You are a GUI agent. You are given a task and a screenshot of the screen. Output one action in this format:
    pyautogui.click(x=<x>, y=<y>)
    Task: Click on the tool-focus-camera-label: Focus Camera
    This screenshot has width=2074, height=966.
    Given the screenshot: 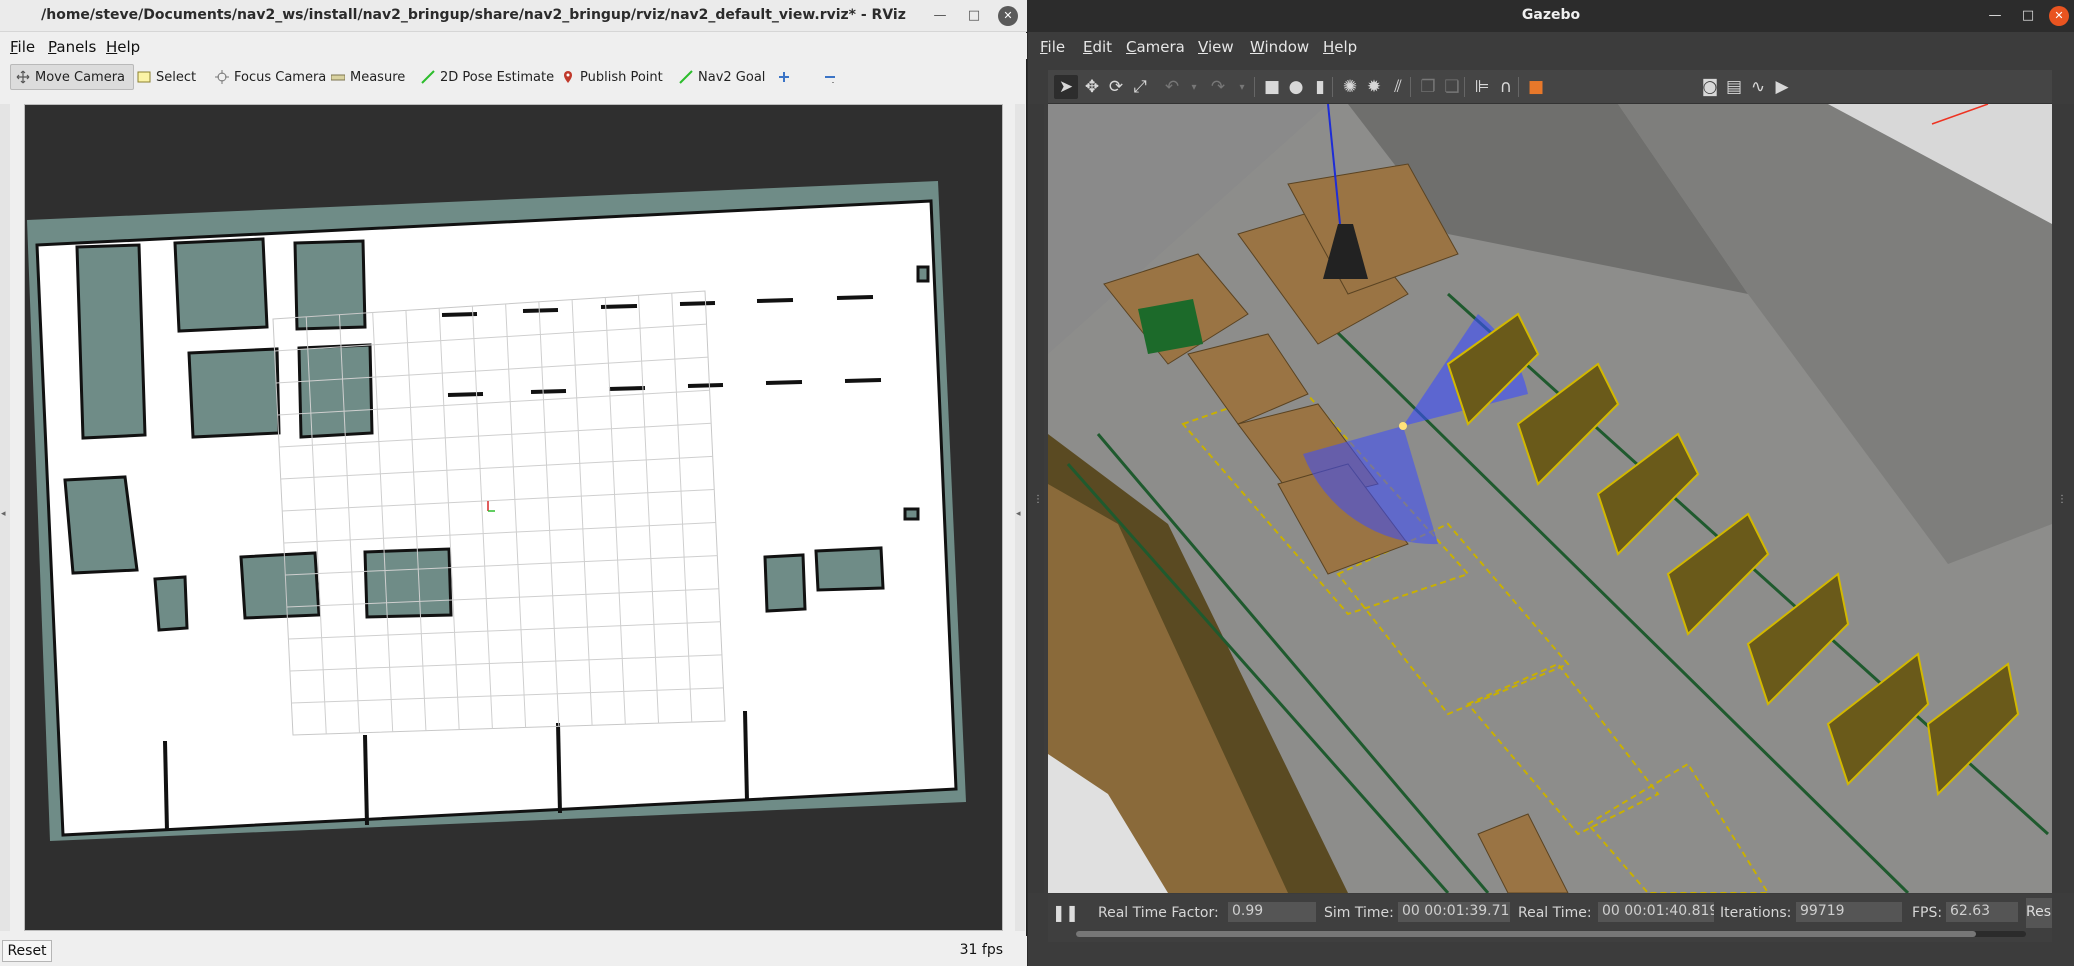 What is the action you would take?
    pyautogui.click(x=280, y=77)
    